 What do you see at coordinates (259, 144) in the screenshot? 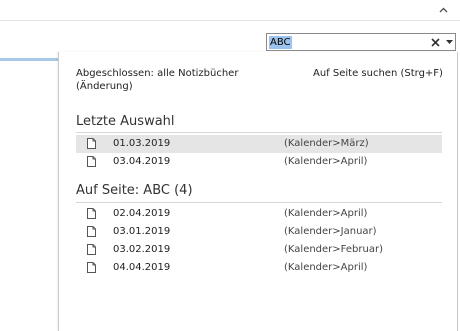
I see `result-row: 01.03.2019 (Kalender>März)` at bounding box center [259, 144].